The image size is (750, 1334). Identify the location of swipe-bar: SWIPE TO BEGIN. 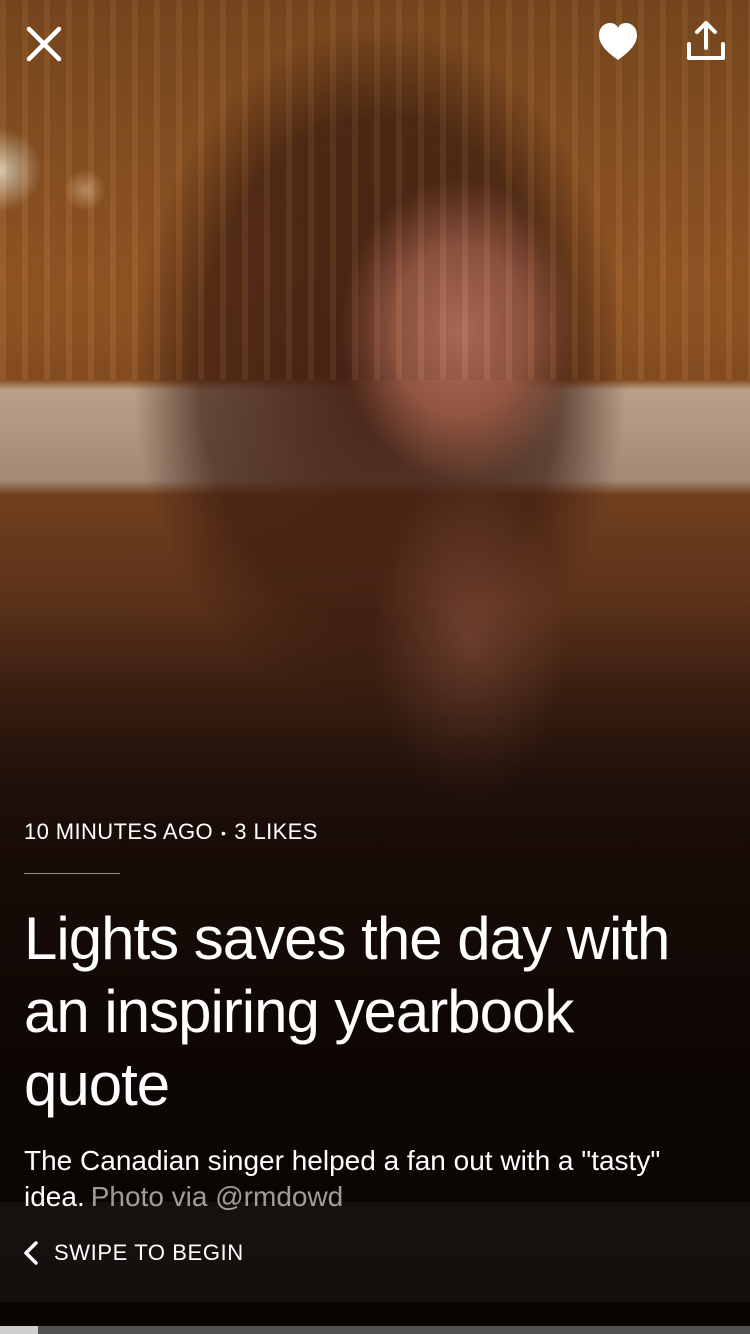
(375, 1252).